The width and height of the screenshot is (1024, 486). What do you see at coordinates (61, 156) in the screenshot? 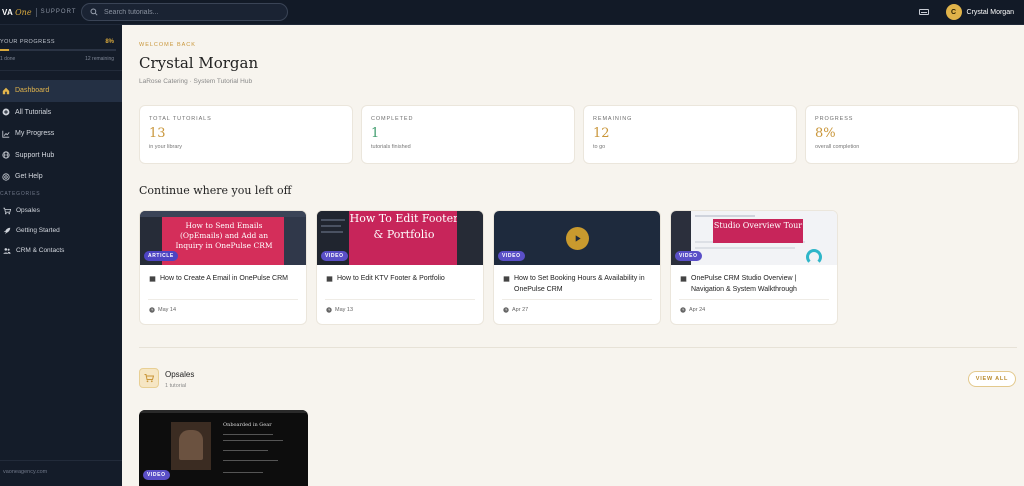
I see `sidebar-item-support-hub: Support Hub` at bounding box center [61, 156].